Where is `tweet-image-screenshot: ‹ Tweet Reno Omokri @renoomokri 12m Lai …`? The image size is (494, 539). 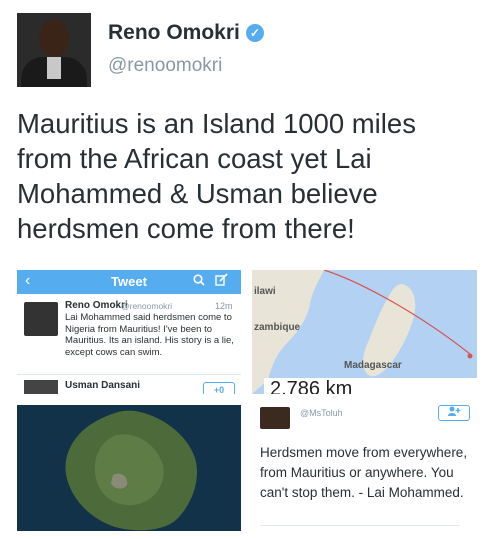
tweet-image-screenshot: ‹ Tweet Reno Omokri @renoomokri 12m Lai … is located at coordinates (129, 332).